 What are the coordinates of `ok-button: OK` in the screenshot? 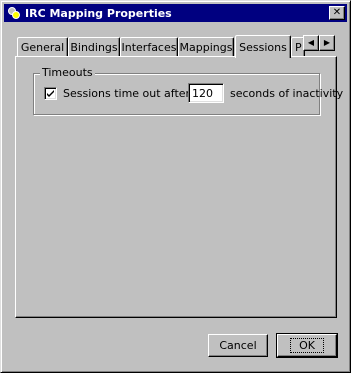 It's located at (307, 345).